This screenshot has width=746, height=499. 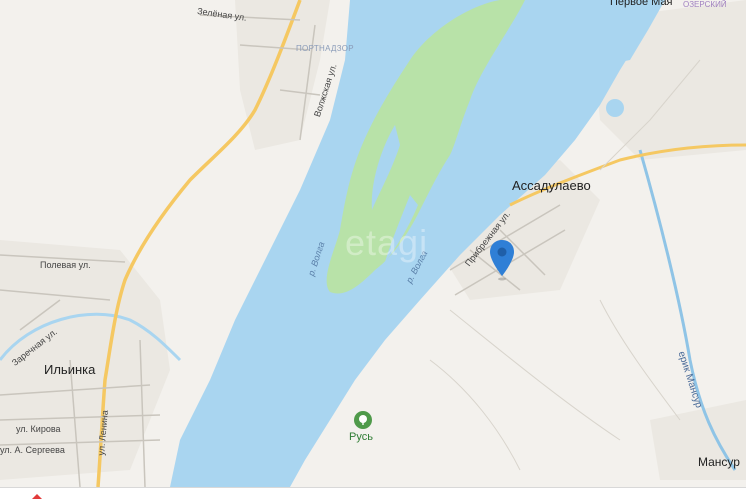 What do you see at coordinates (32, 450) in the screenshot?
I see `street-label-sergeeva: ул. А. Сергеева` at bounding box center [32, 450].